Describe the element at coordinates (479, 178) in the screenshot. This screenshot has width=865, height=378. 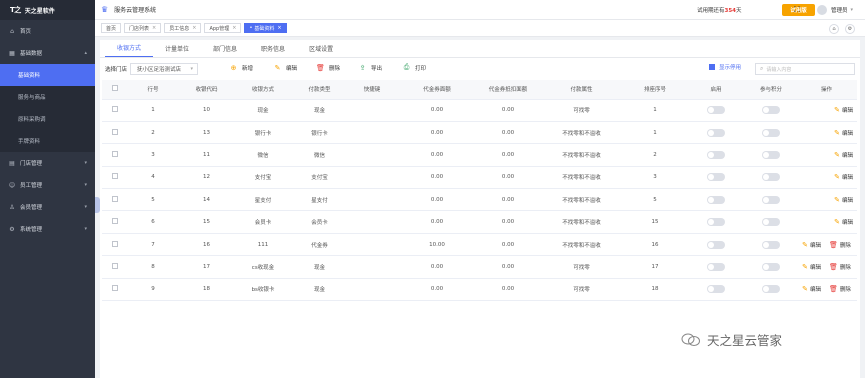
I see `table-row: 4 12 支付宝 支付宝 0.00 0.00 不找零和不溢收 3 ✎ 编辑` at that location.